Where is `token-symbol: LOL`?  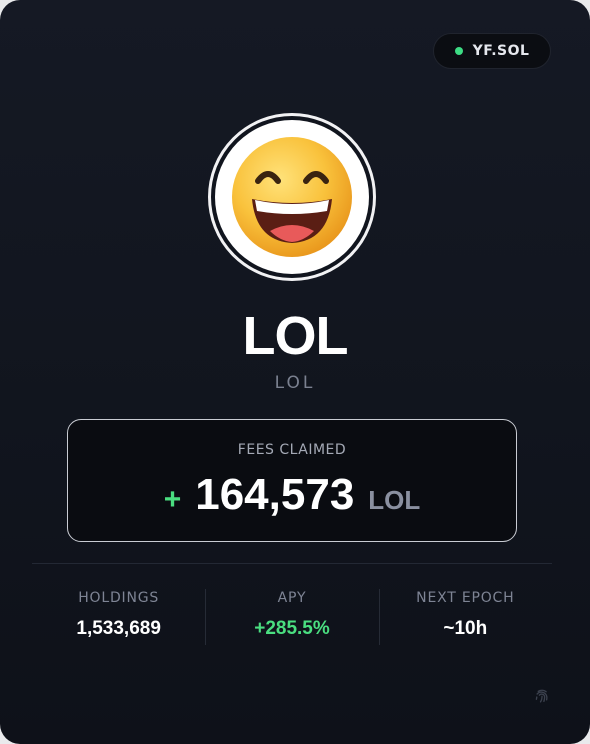 token-symbol: LOL is located at coordinates (295, 383).